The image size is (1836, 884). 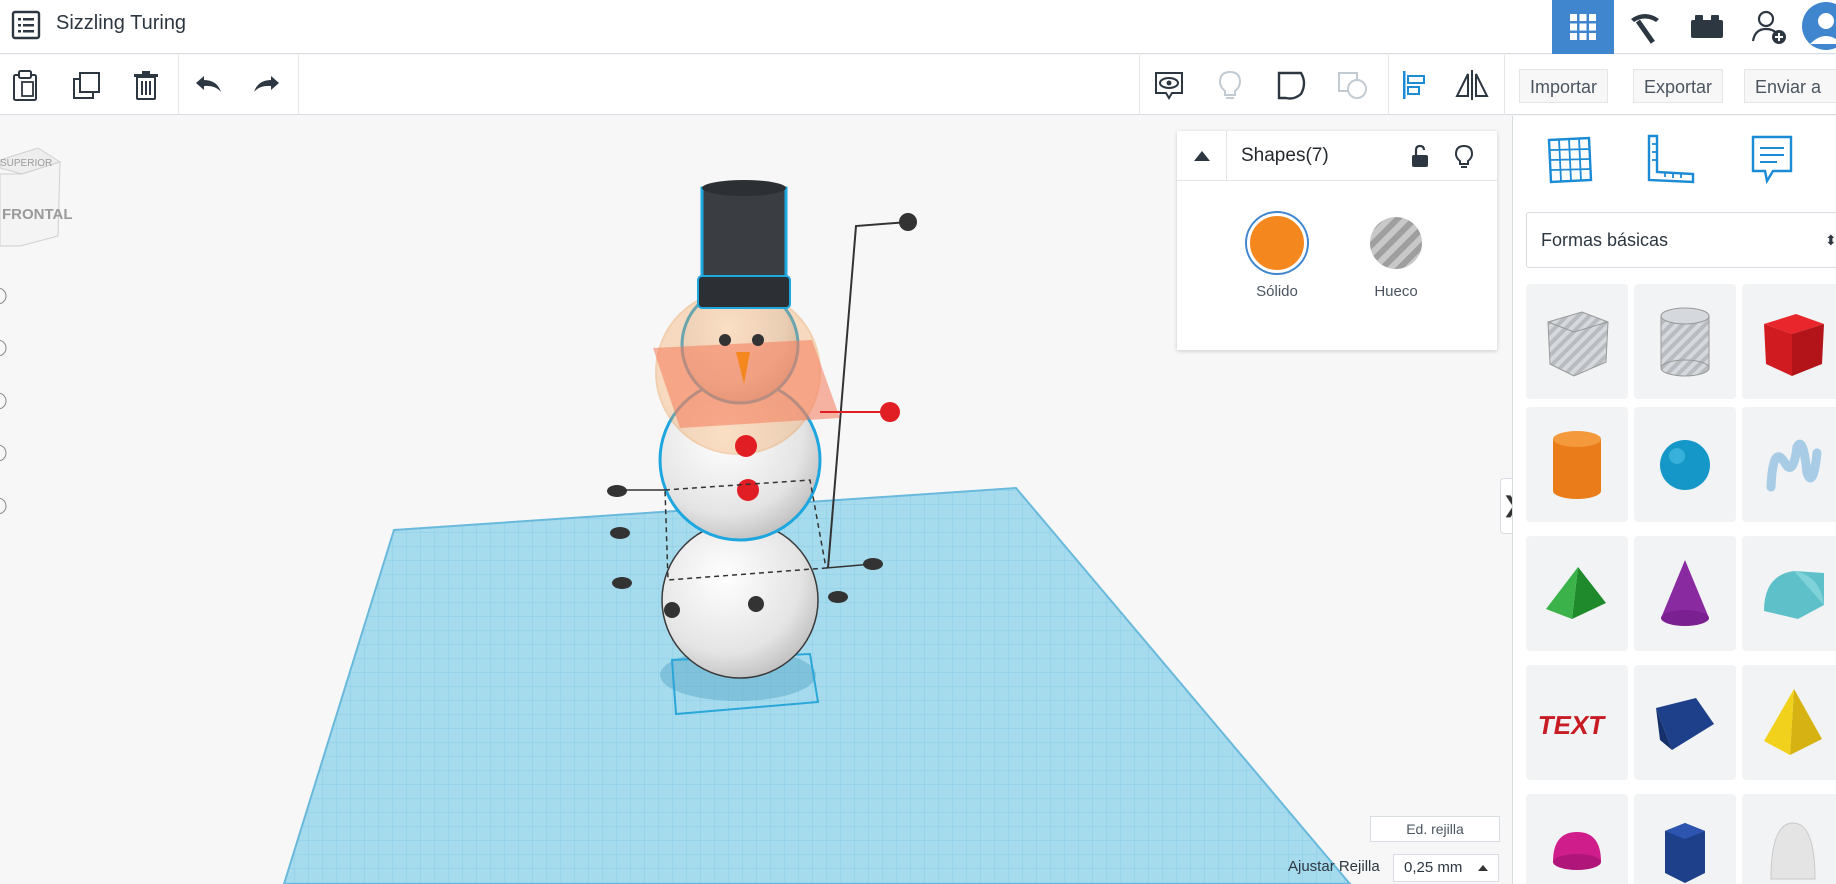 What do you see at coordinates (1685, 341) in the screenshot?
I see `shape-tile-cylinder-hole` at bounding box center [1685, 341].